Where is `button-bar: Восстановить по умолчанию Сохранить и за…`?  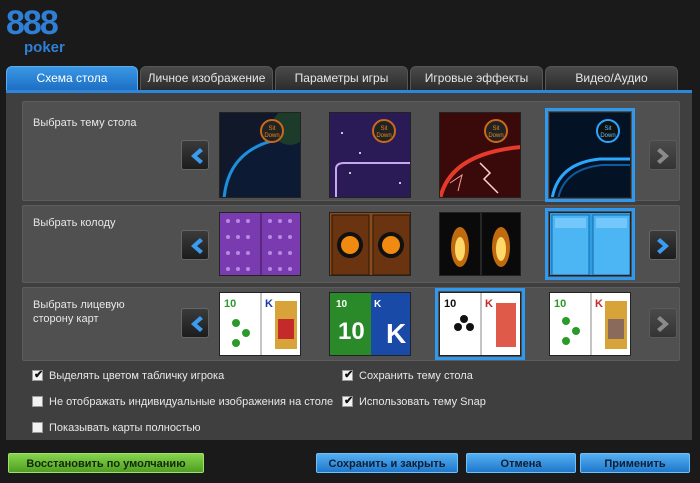
button-bar: Восстановить по умолчанию Сохранить и за… is located at coordinates (350, 461).